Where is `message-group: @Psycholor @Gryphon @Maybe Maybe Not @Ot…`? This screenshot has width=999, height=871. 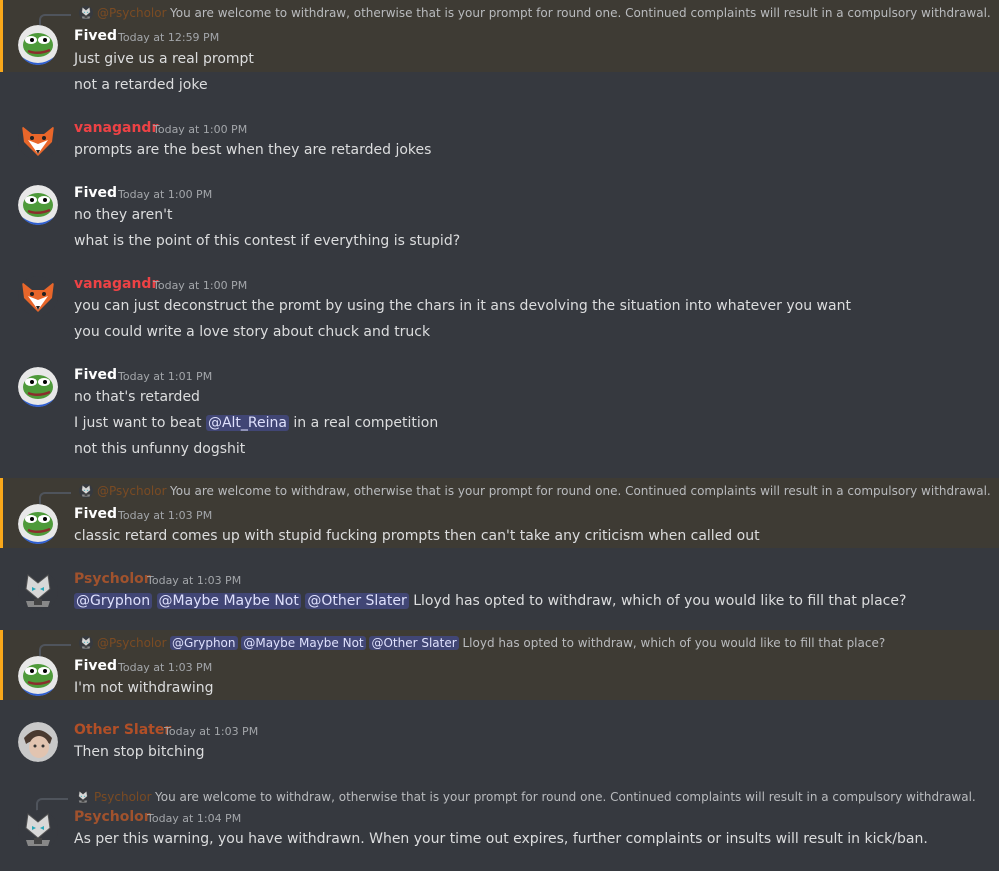
message-group: @Psycholor @Gryphon @Maybe Maybe Not @Ot… is located at coordinates (499, 665).